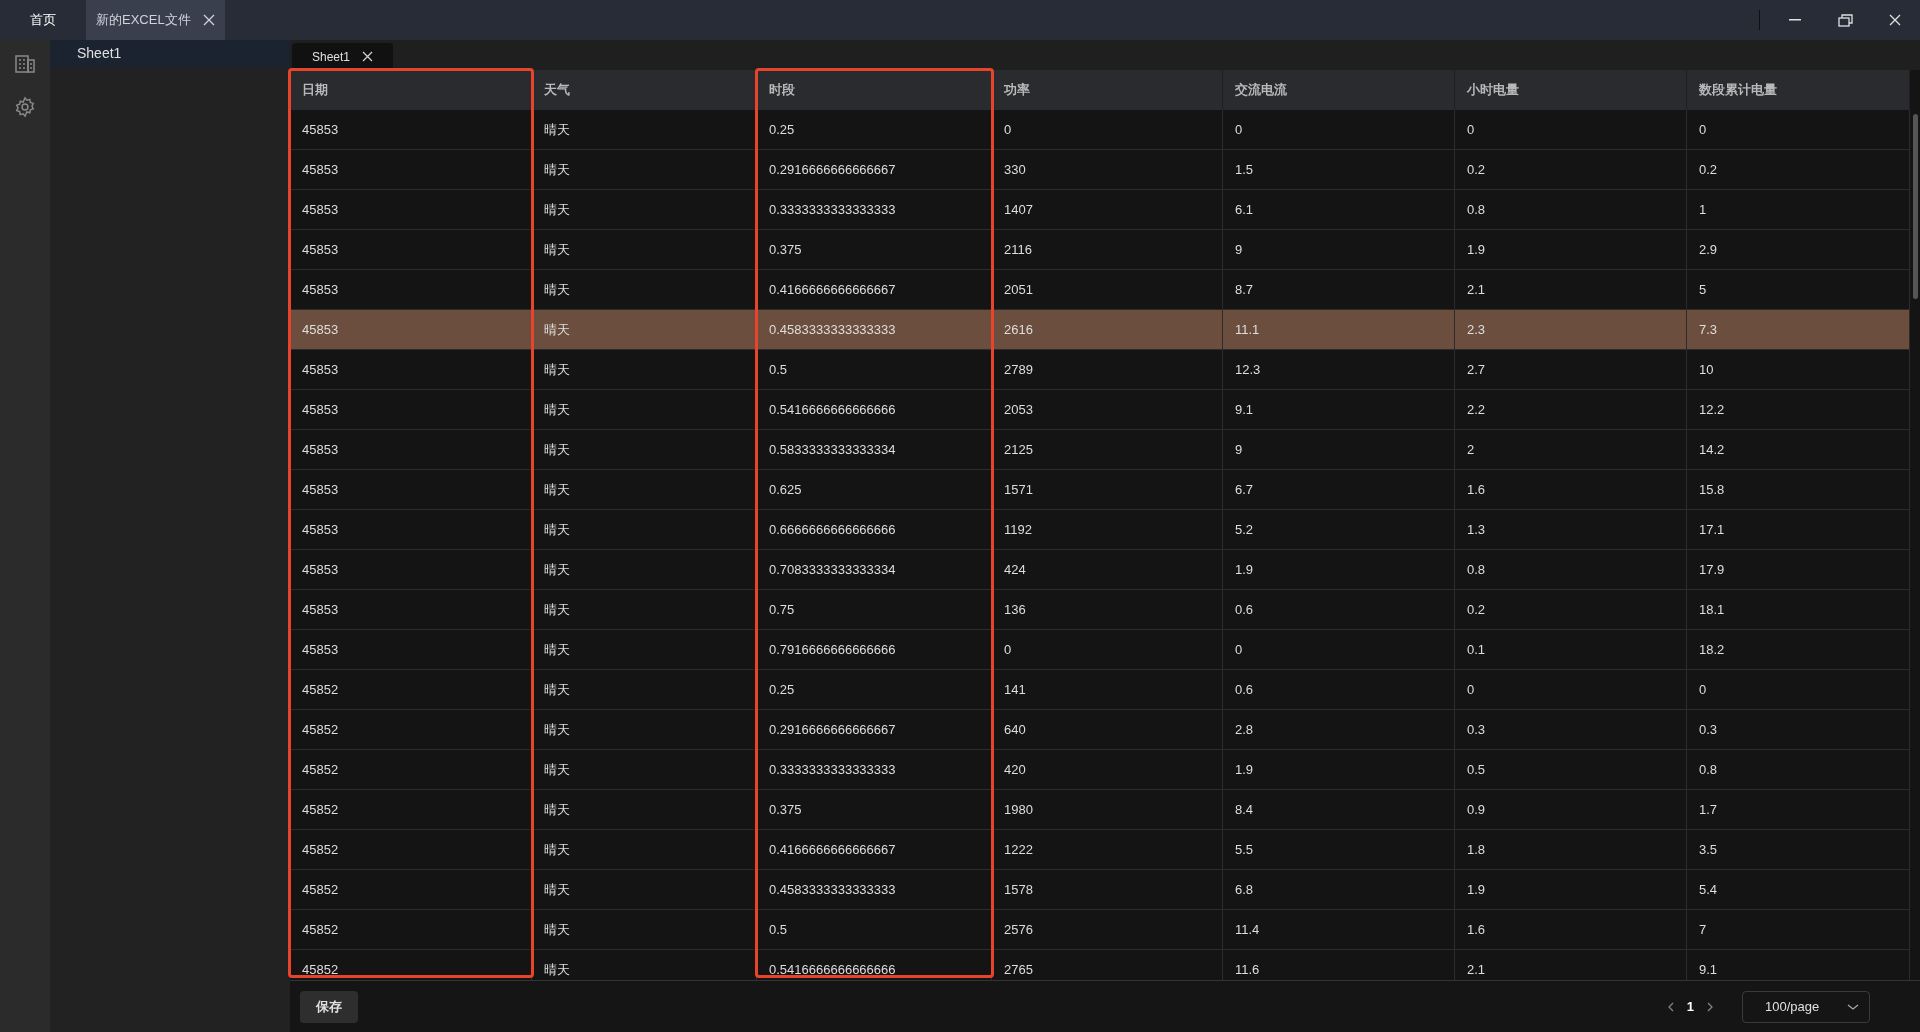 This screenshot has height=1032, width=1920. I want to click on save-button: 保存, so click(329, 1006).